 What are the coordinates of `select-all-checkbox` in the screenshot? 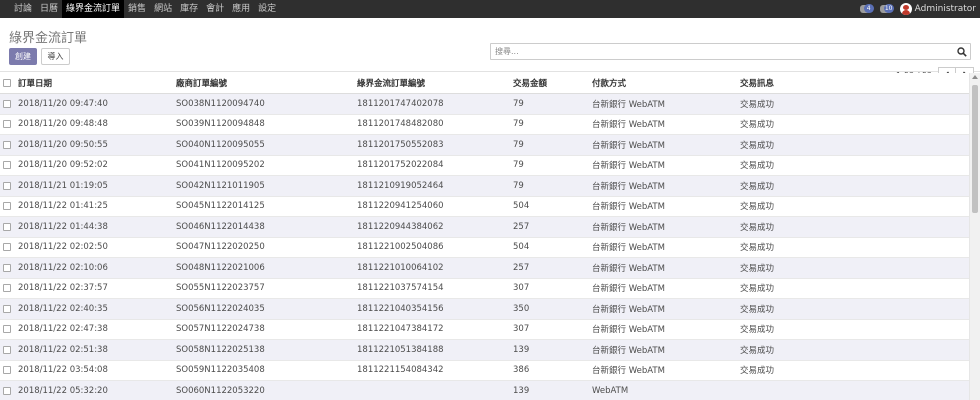 It's located at (7, 83).